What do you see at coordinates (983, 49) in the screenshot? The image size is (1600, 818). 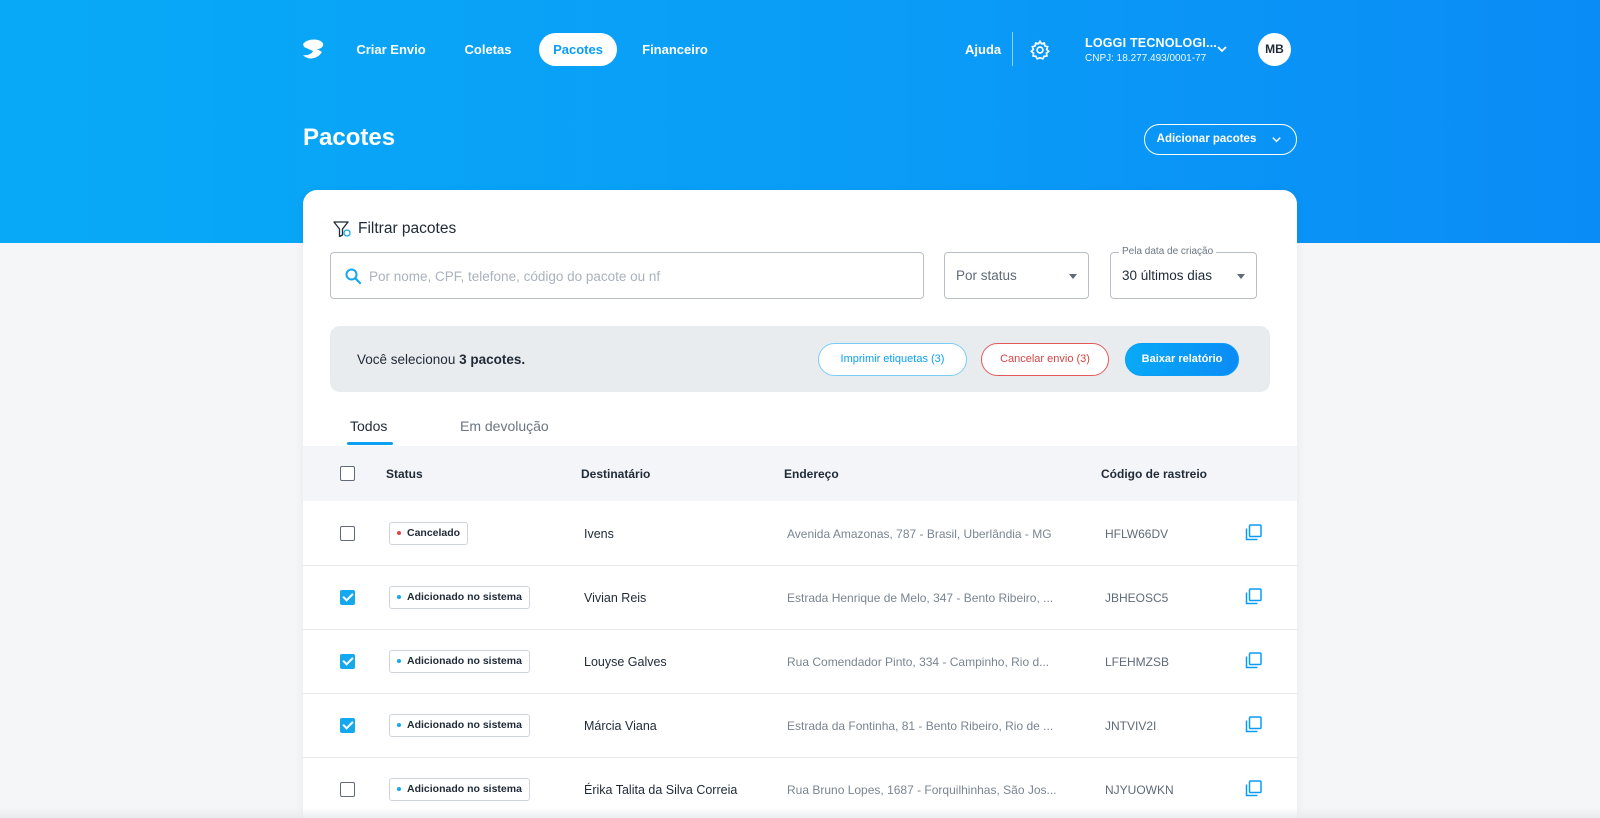 I see `help-link: Ajuda` at bounding box center [983, 49].